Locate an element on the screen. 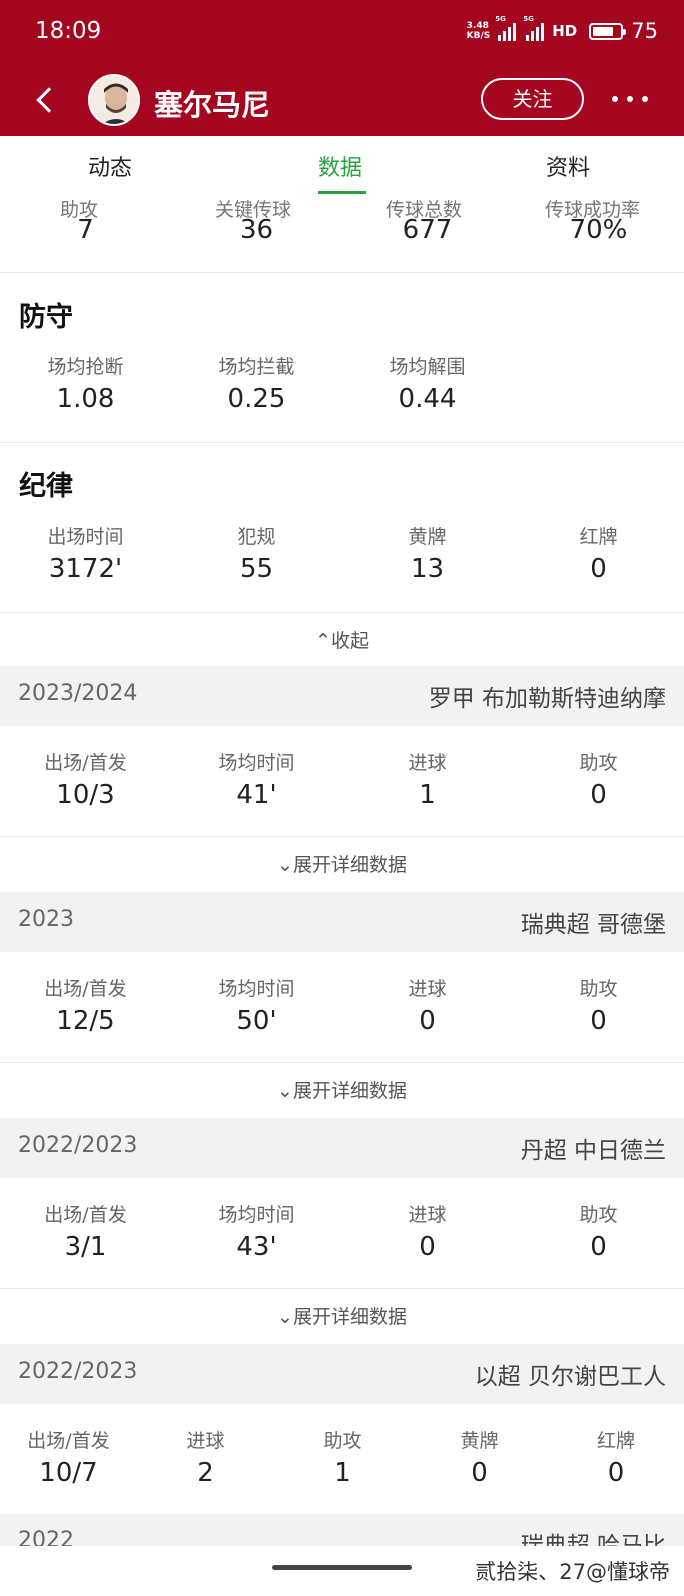 Image resolution: width=684 pixels, height=1596 pixels. stat-apps-starts: 出场/首发 3/1 is located at coordinates (85, 1233).